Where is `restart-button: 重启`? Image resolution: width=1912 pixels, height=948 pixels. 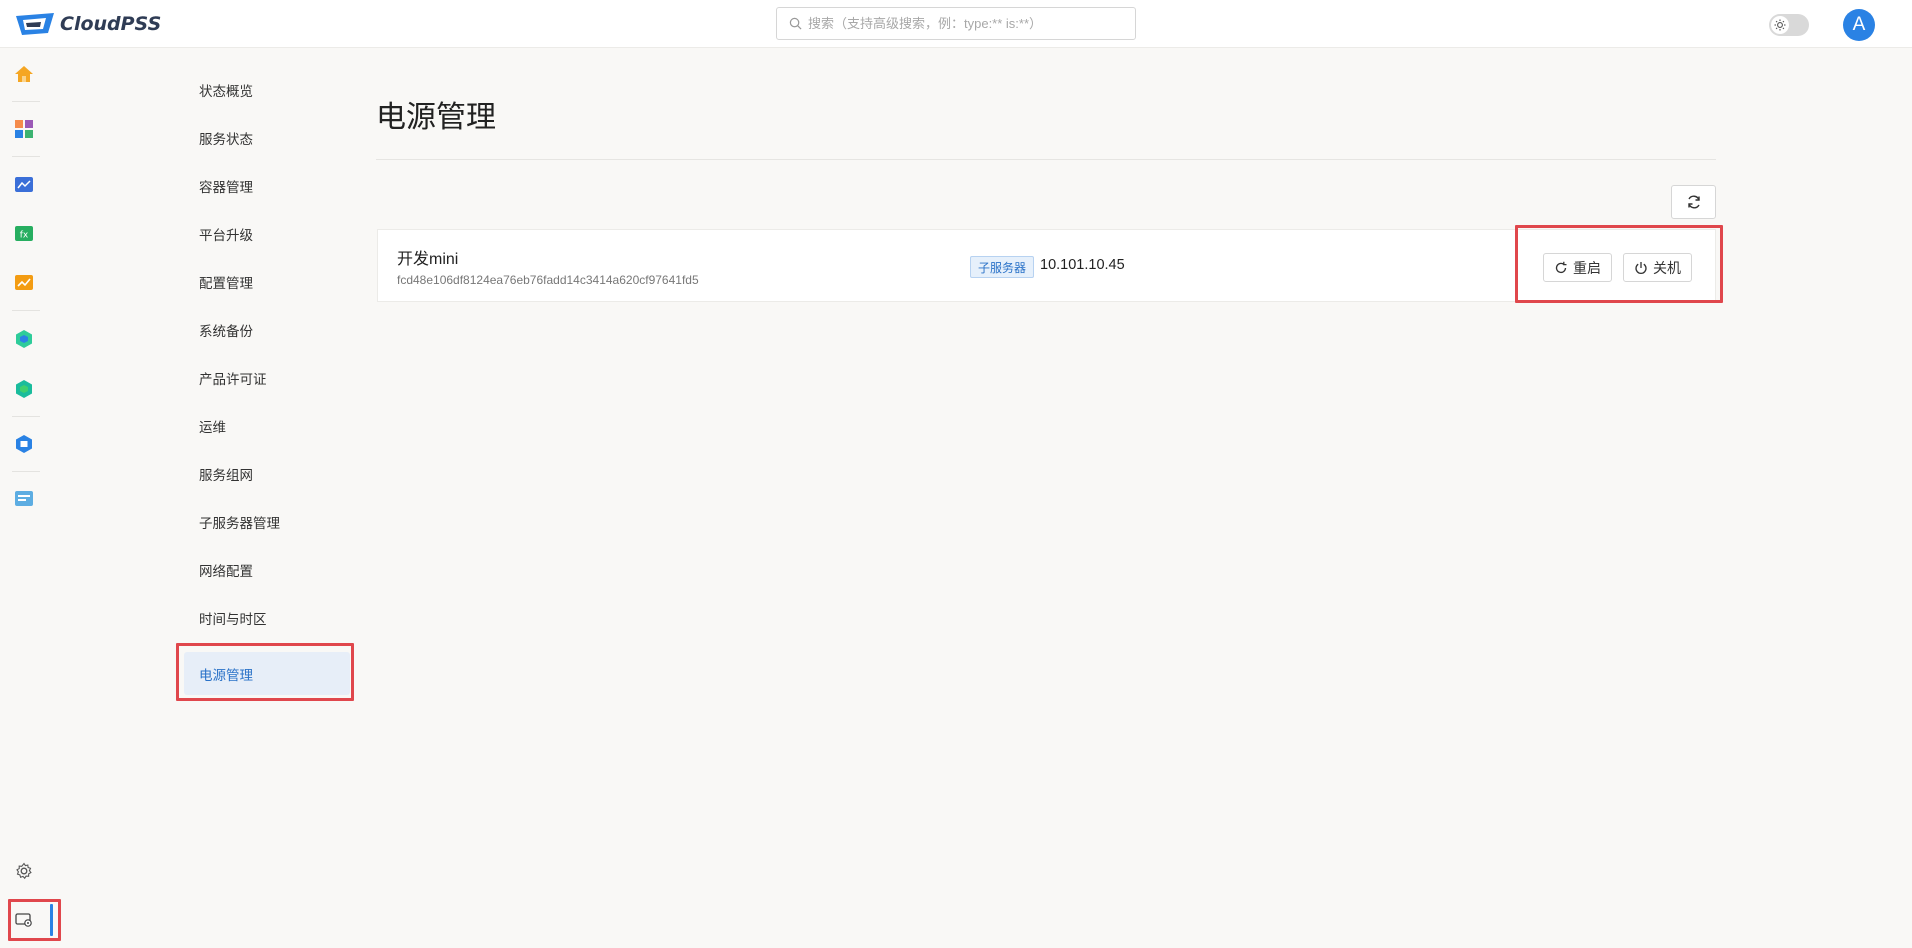
restart-button: 重启 is located at coordinates (1577, 267).